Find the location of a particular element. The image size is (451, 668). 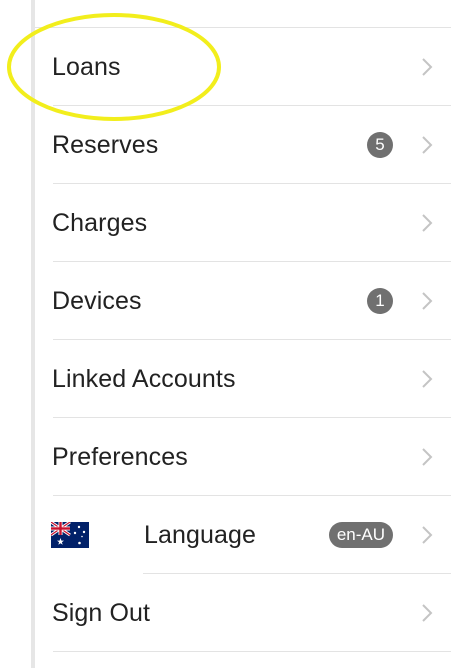

menu-item-preferences: Preferences is located at coordinates (243, 457).